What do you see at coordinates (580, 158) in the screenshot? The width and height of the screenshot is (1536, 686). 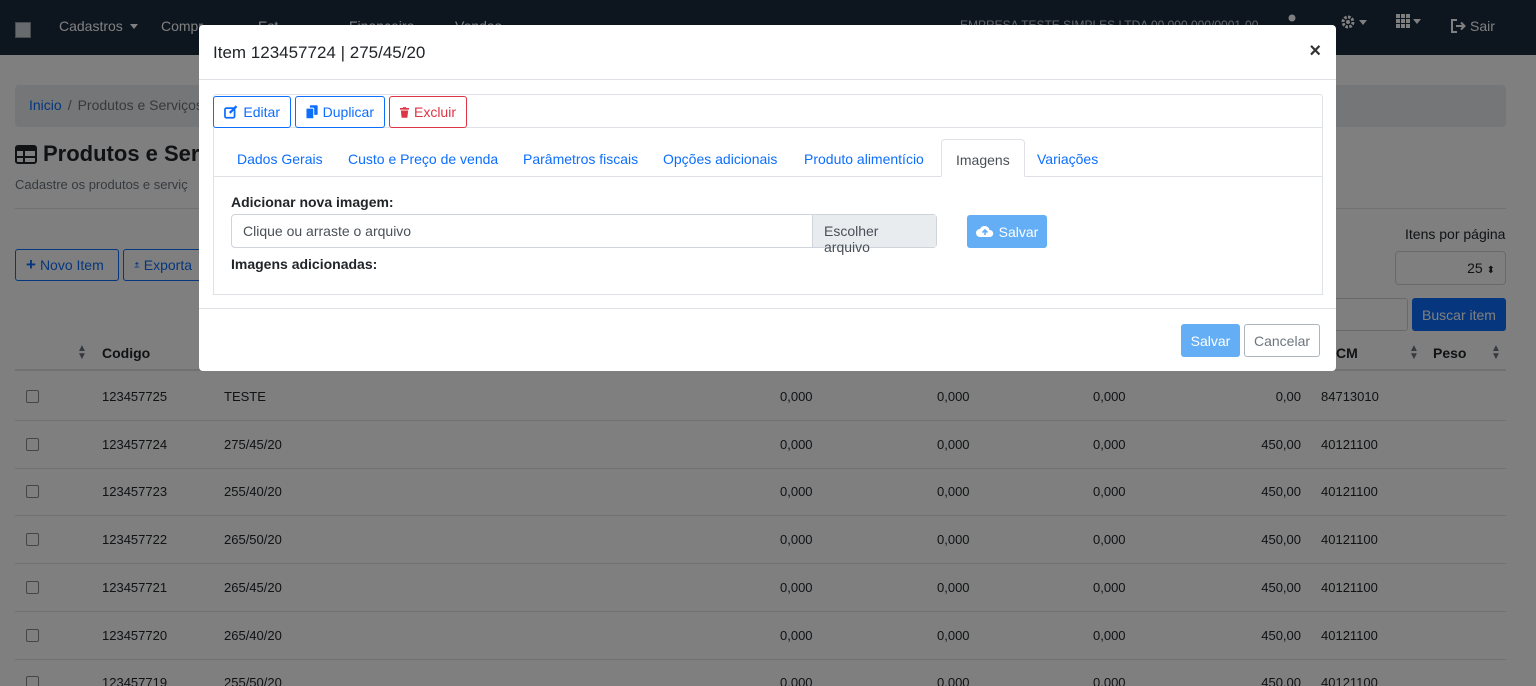 I see `tab-parametros-fiscais: Parâmetros fiscais` at bounding box center [580, 158].